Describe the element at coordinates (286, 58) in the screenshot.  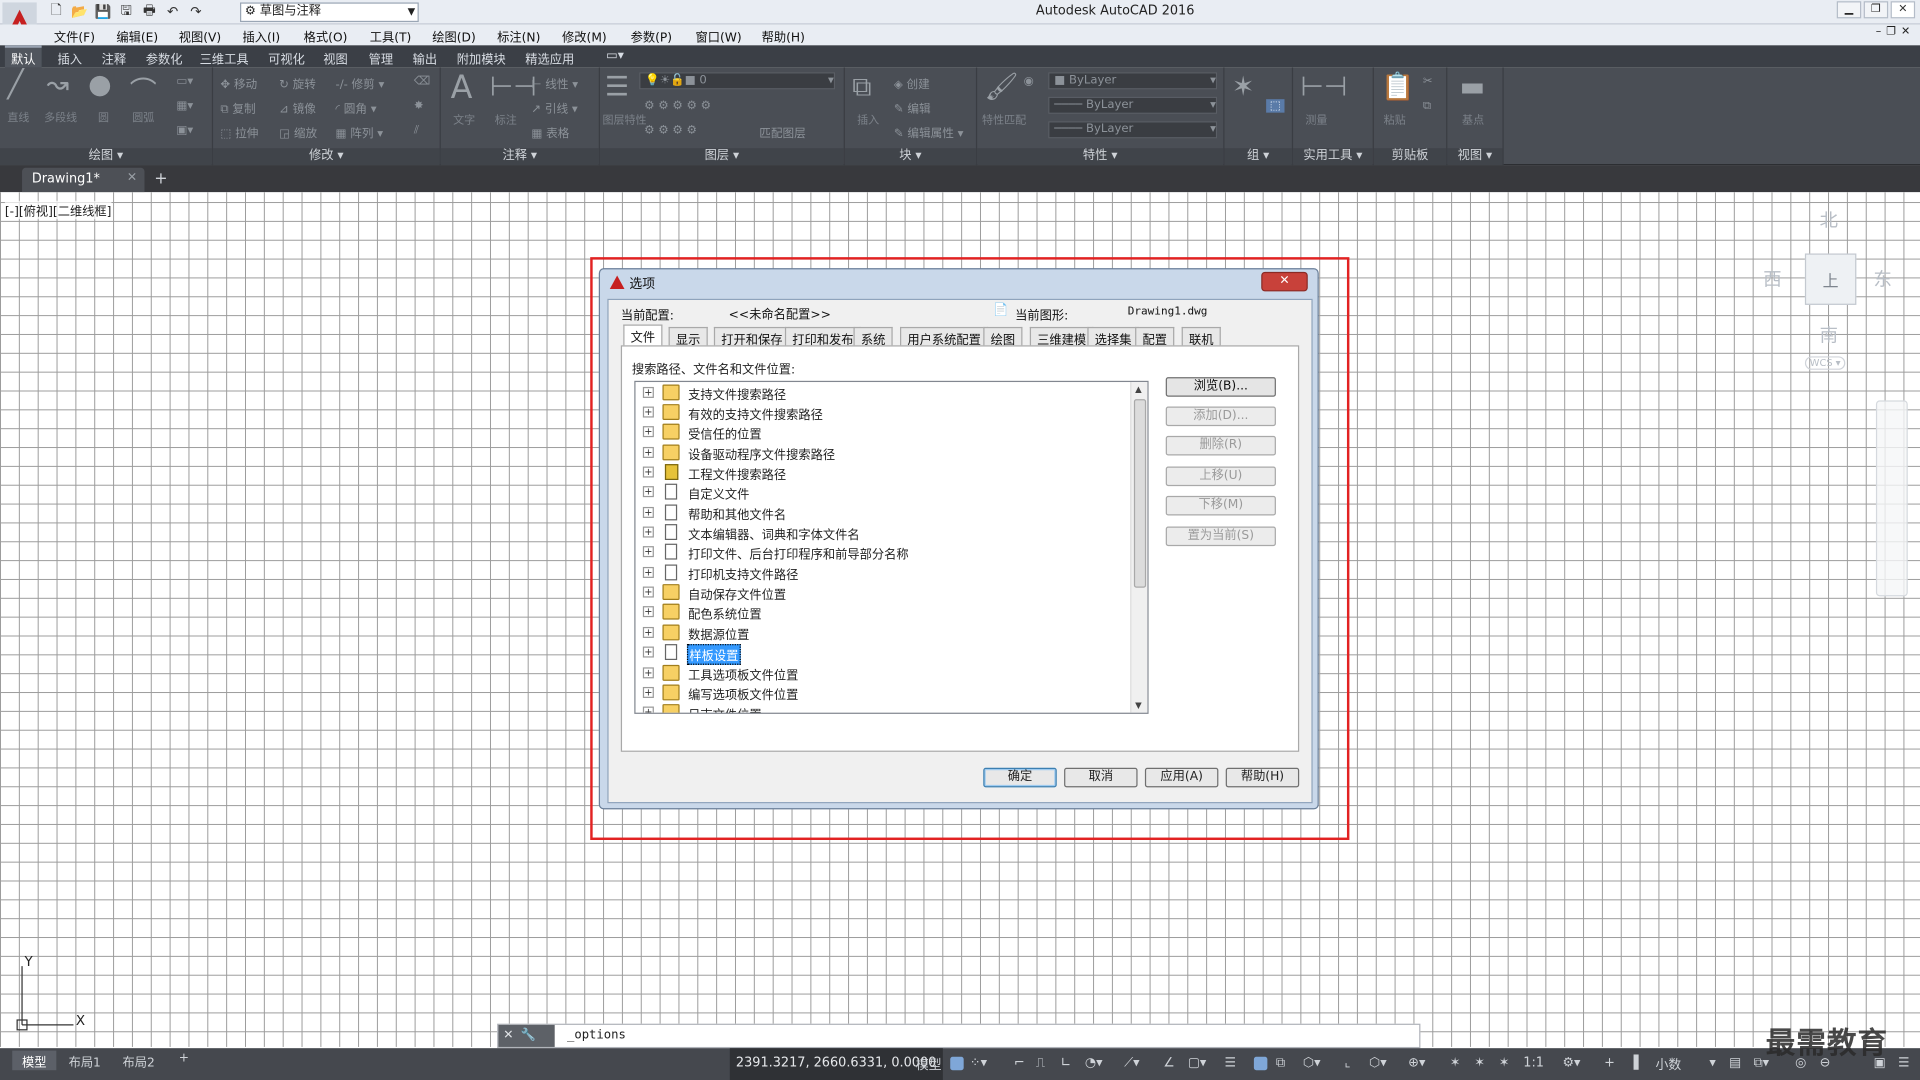
I see `ribbon-tab-visualize: 可视化` at that location.